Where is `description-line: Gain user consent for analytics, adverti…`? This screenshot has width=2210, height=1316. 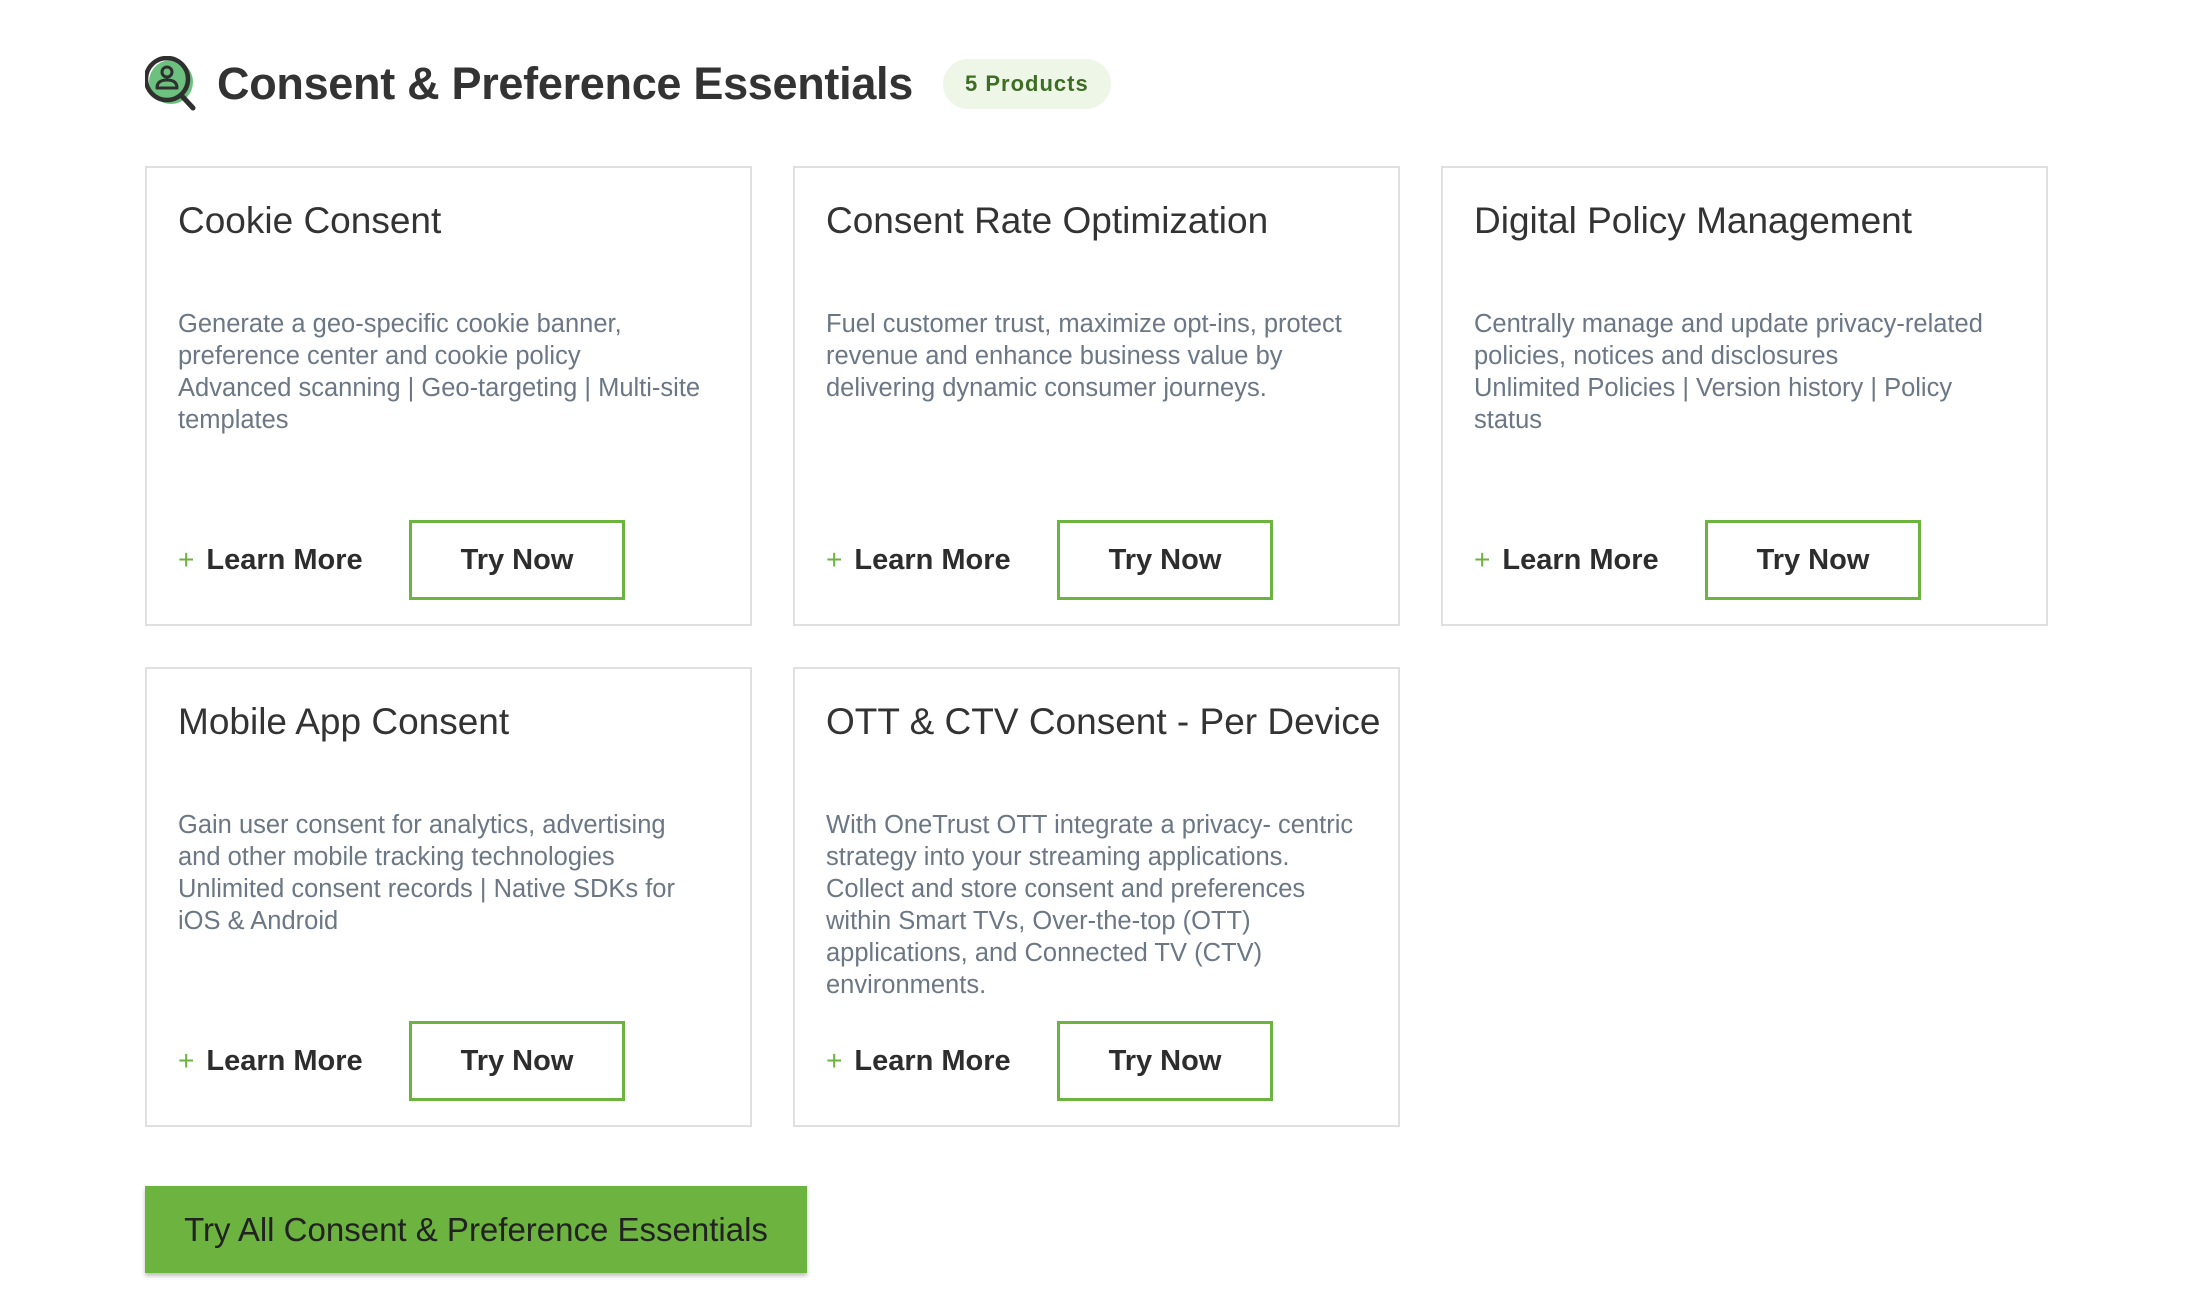 description-line: Gain user consent for analytics, adverti… is located at coordinates (422, 825).